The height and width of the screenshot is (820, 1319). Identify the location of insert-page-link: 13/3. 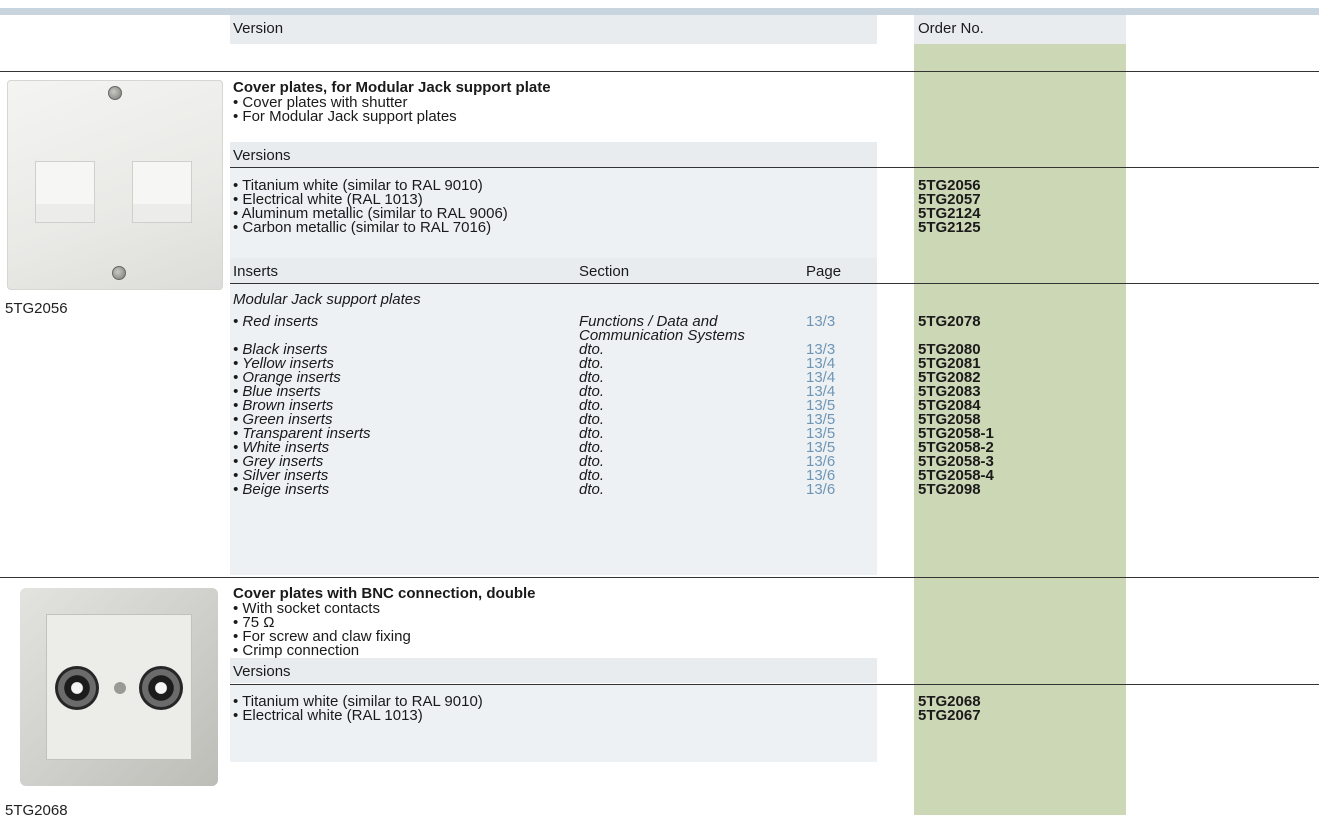
(820, 321).